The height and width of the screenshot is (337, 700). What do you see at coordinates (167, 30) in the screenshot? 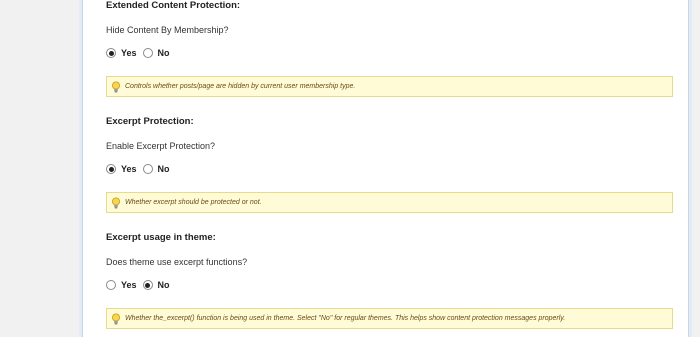
I see `question-label: Hide Content By Membership?` at bounding box center [167, 30].